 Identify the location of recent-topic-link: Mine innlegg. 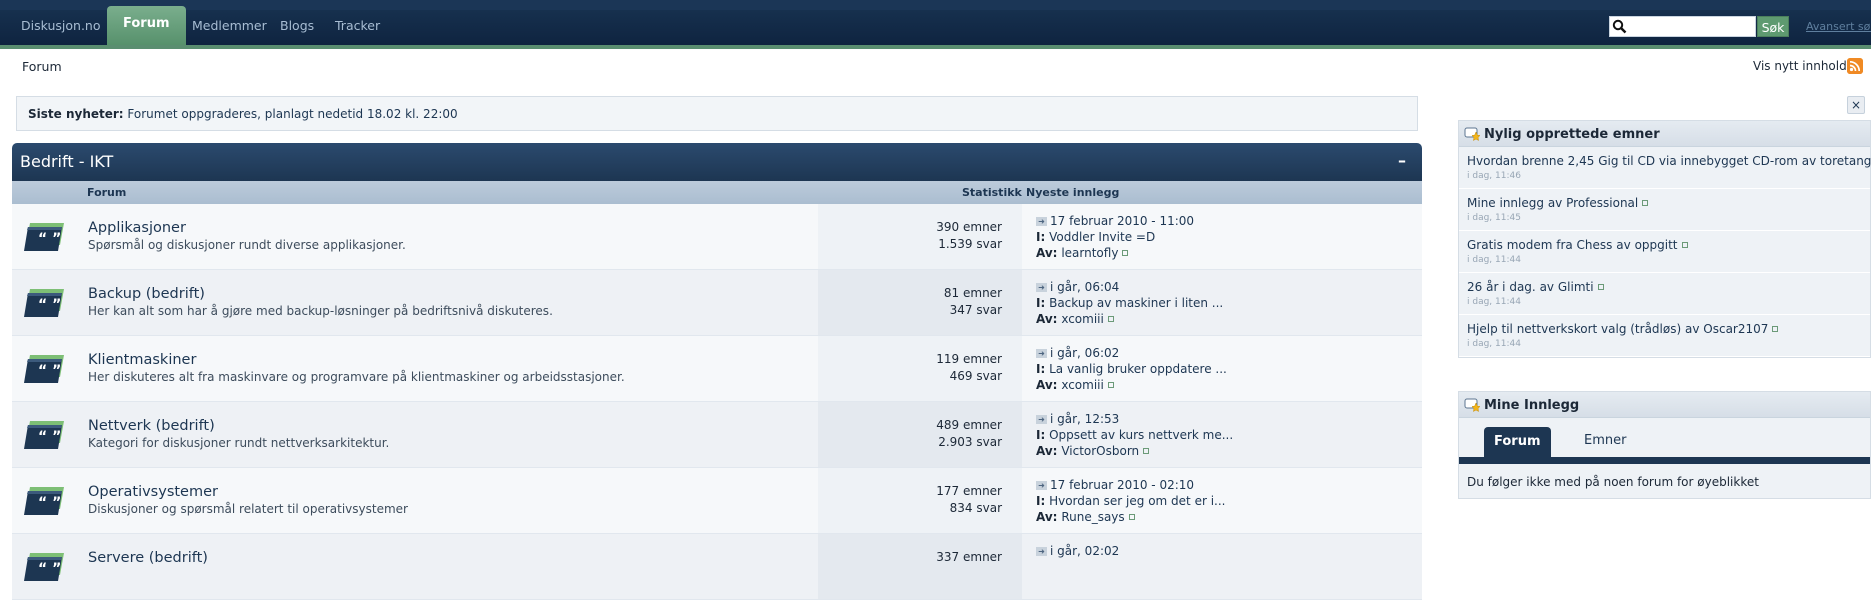
(1505, 203).